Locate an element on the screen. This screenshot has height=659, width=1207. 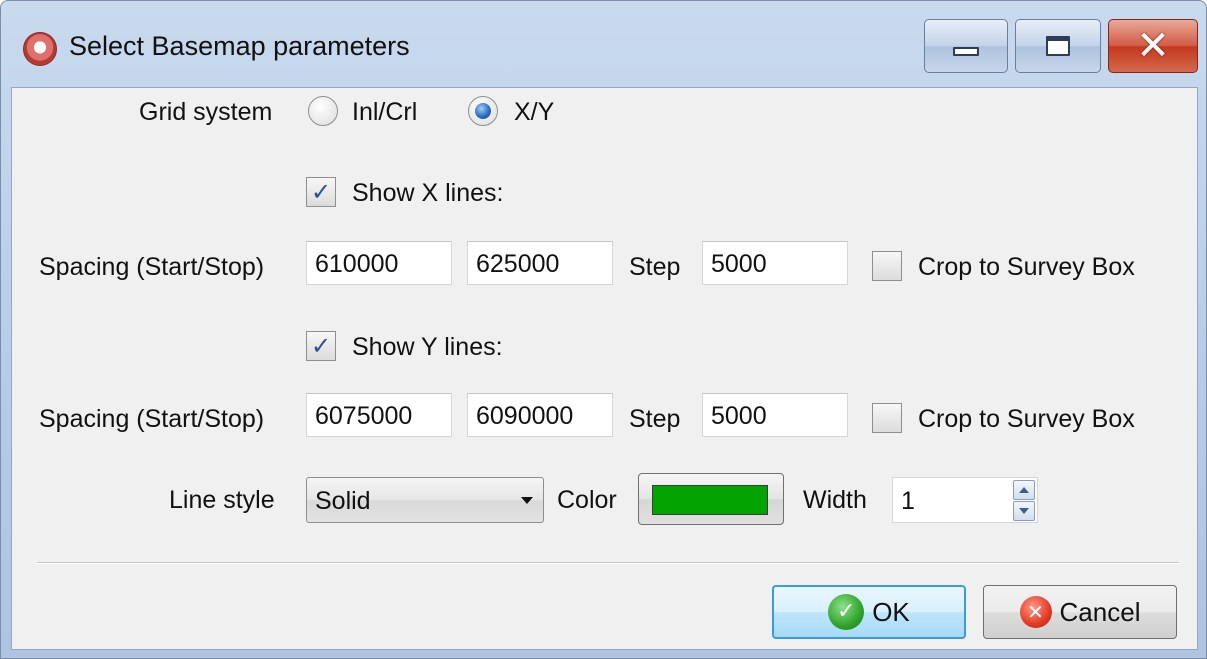
x-step-input: 5000 is located at coordinates (775, 263).